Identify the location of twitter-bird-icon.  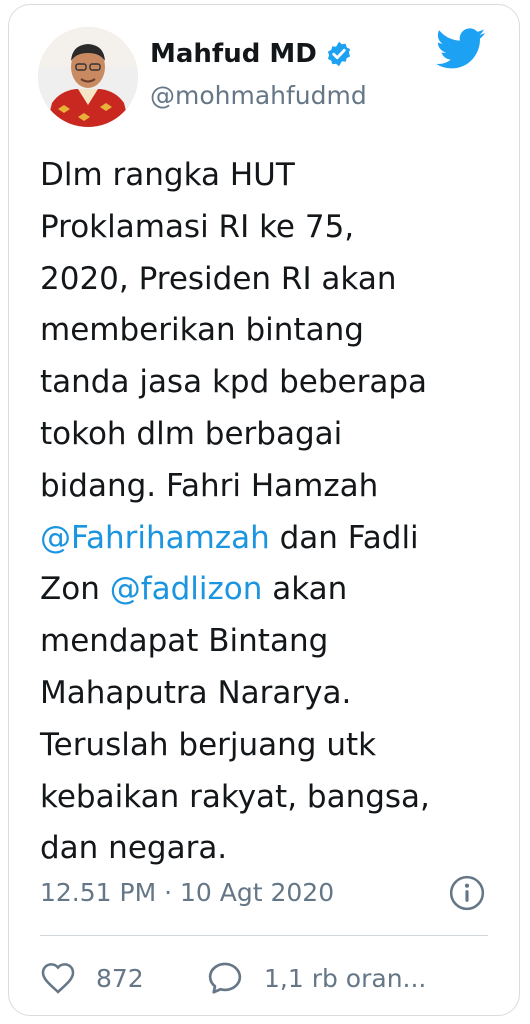
(461, 49).